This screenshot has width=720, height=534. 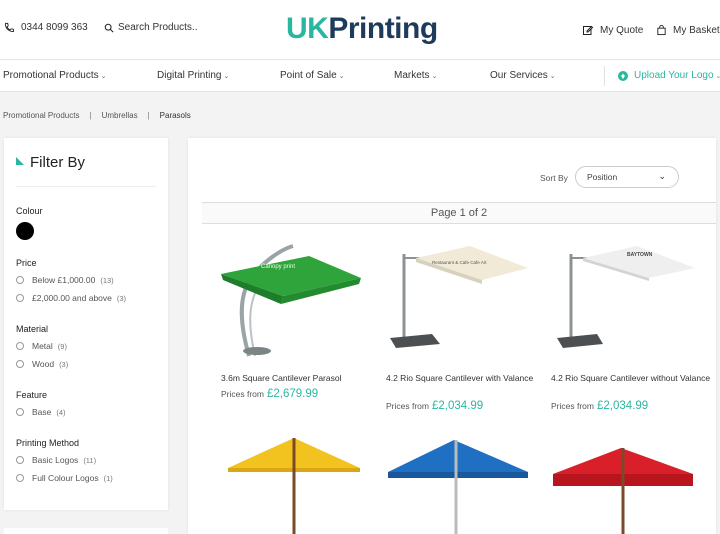 What do you see at coordinates (631, 298) in the screenshot?
I see `product-image-white-parasol: BAYTOWN` at bounding box center [631, 298].